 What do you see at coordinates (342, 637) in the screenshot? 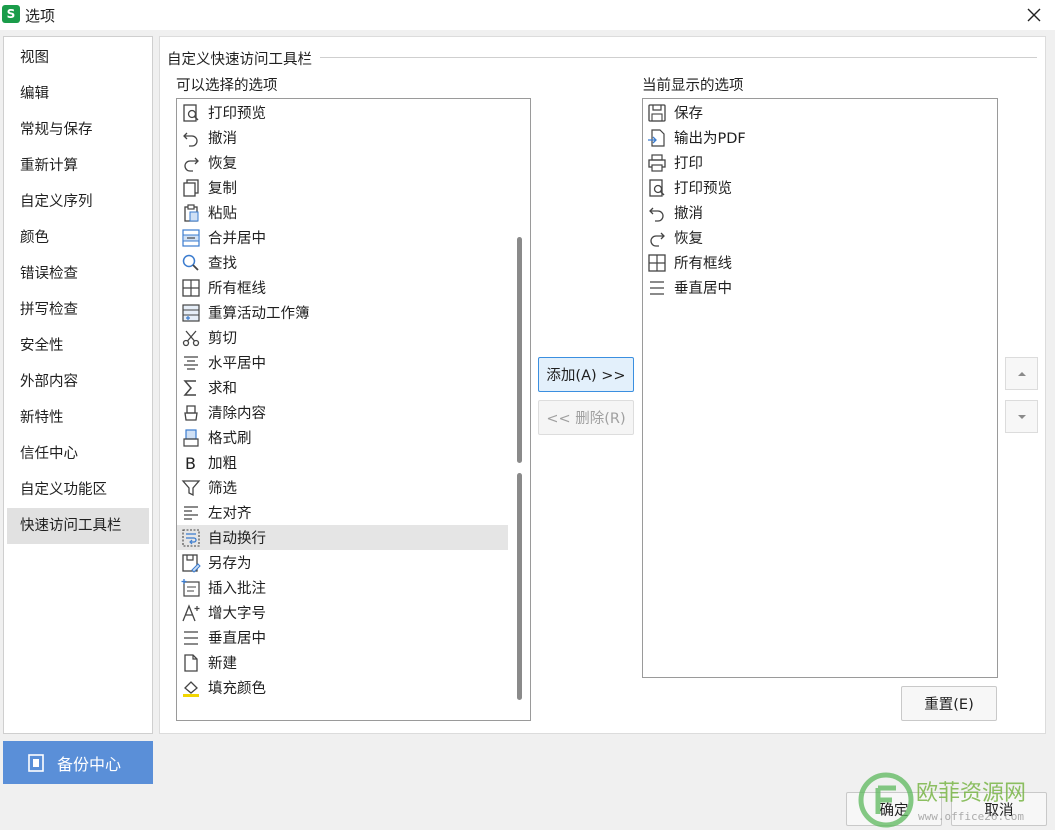
I see `available-option-item: 垂直居中` at bounding box center [342, 637].